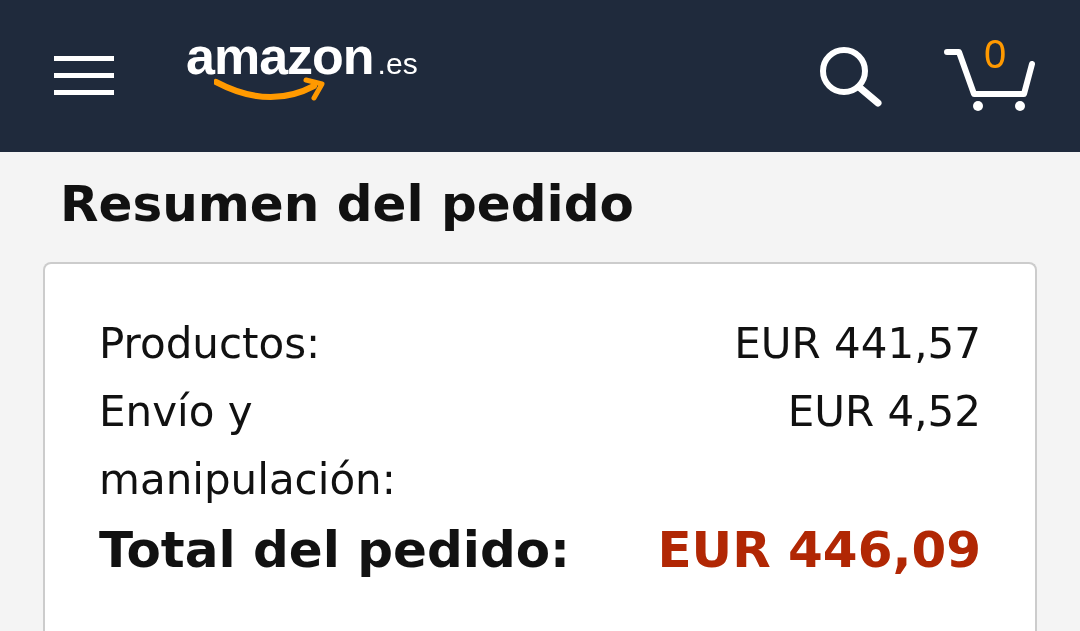  What do you see at coordinates (819, 550) in the screenshot?
I see `total-amount: EUR 446,09` at bounding box center [819, 550].